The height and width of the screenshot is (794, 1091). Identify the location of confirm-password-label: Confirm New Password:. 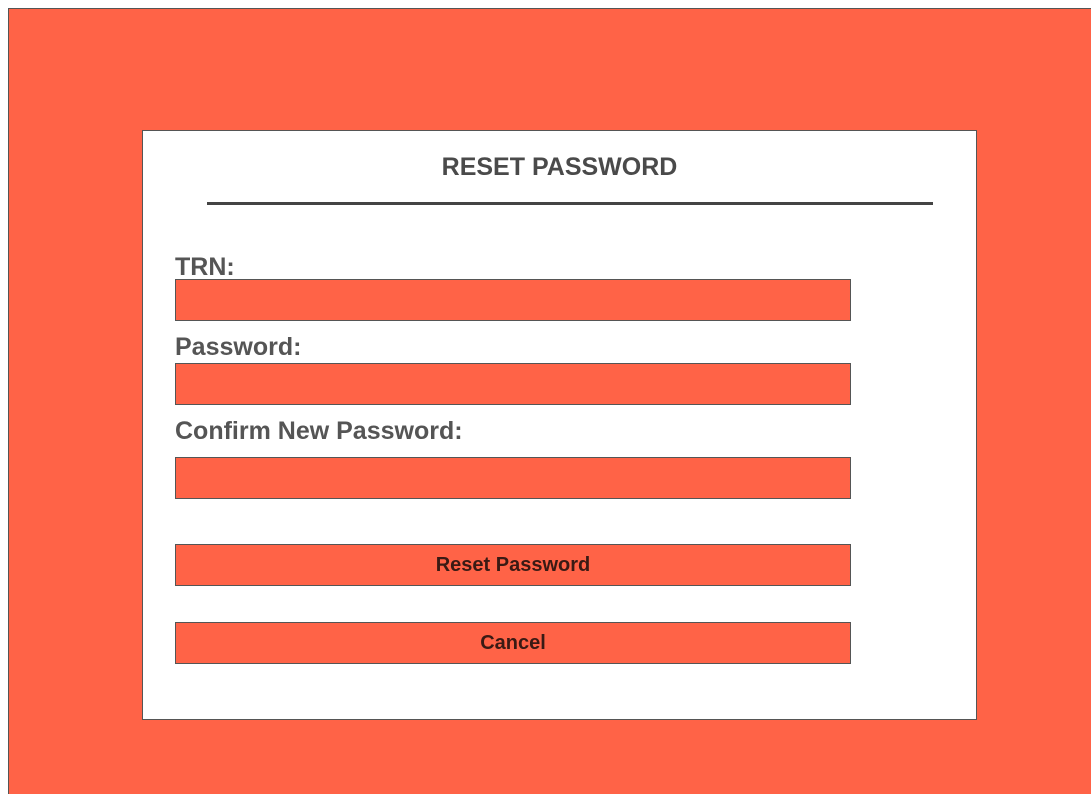
(319, 431).